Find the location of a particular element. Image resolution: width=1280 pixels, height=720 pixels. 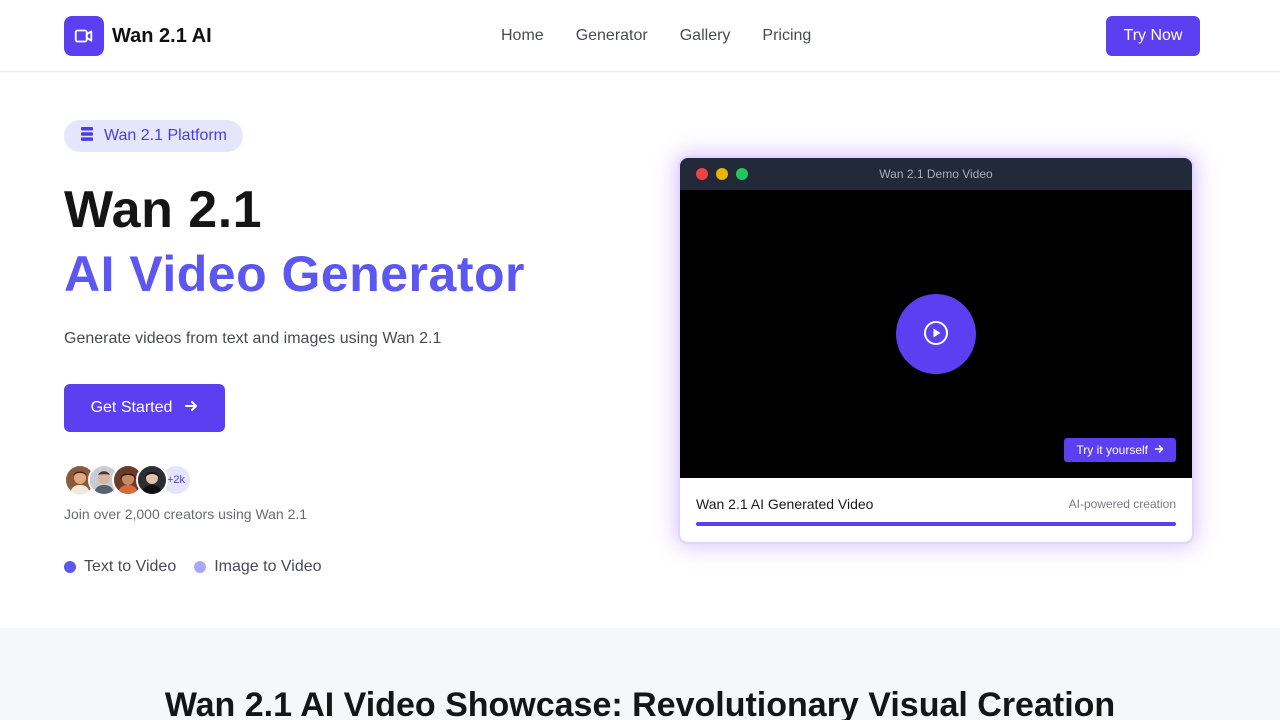

close-window-dot is located at coordinates (702, 174).